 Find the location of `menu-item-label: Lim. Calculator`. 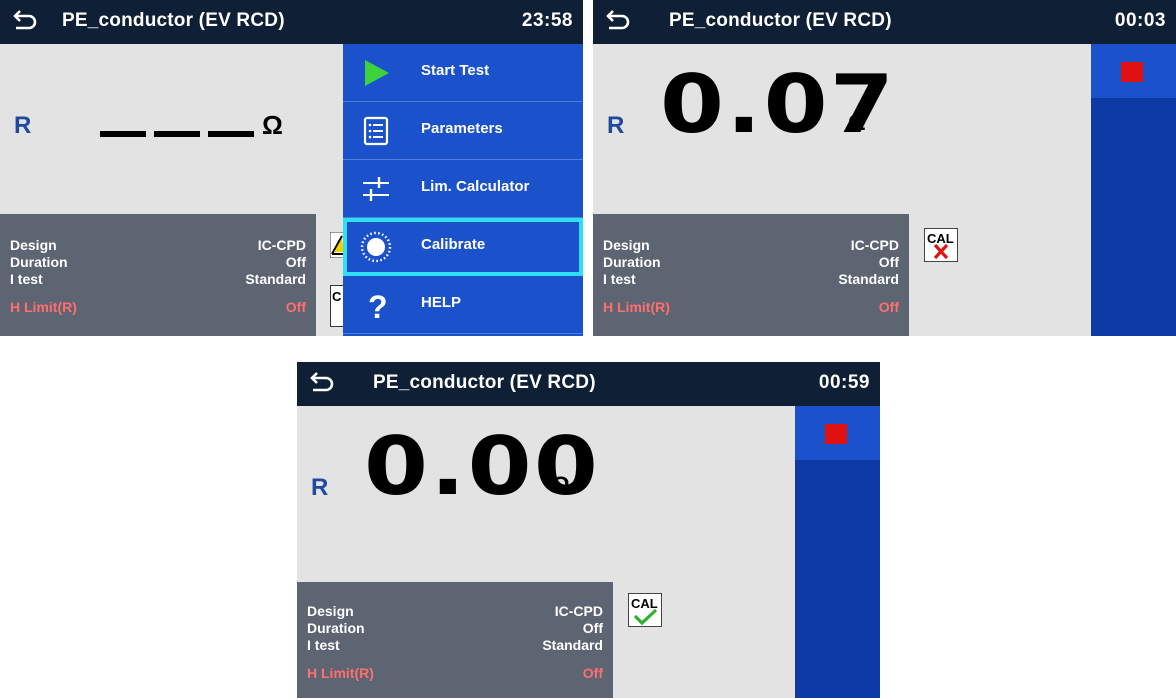

menu-item-label: Lim. Calculator is located at coordinates (475, 186).